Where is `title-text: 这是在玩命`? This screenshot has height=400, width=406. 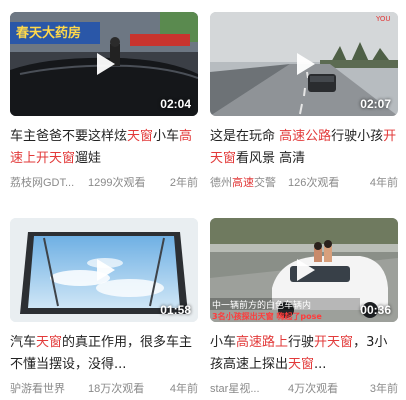 title-text: 这是在玩命 is located at coordinates (245, 136).